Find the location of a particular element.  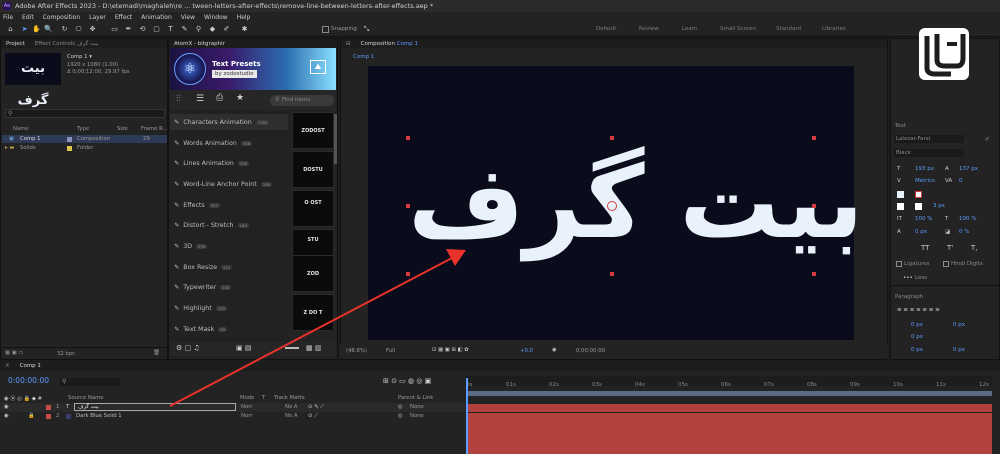

grid-icon: ▦ ▥ is located at coordinates (313, 348).